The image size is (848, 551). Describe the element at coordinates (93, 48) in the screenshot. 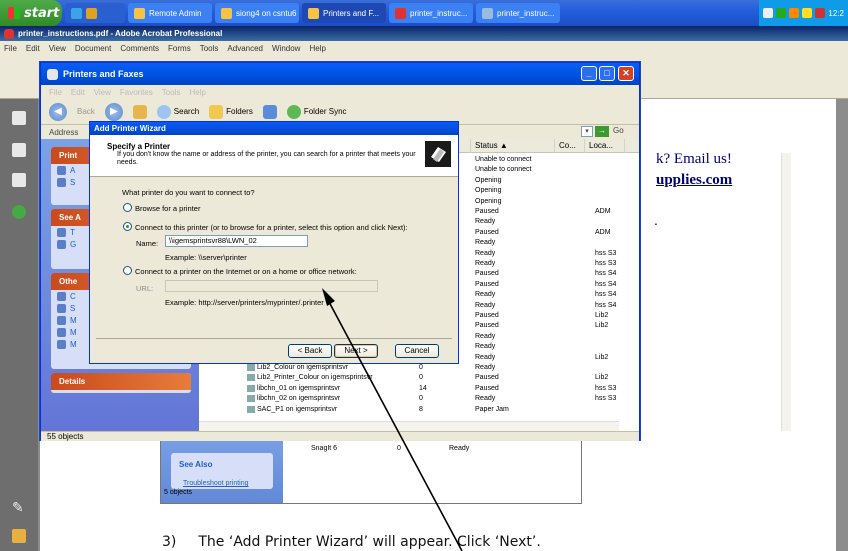

I see `menu-document: Document` at that location.